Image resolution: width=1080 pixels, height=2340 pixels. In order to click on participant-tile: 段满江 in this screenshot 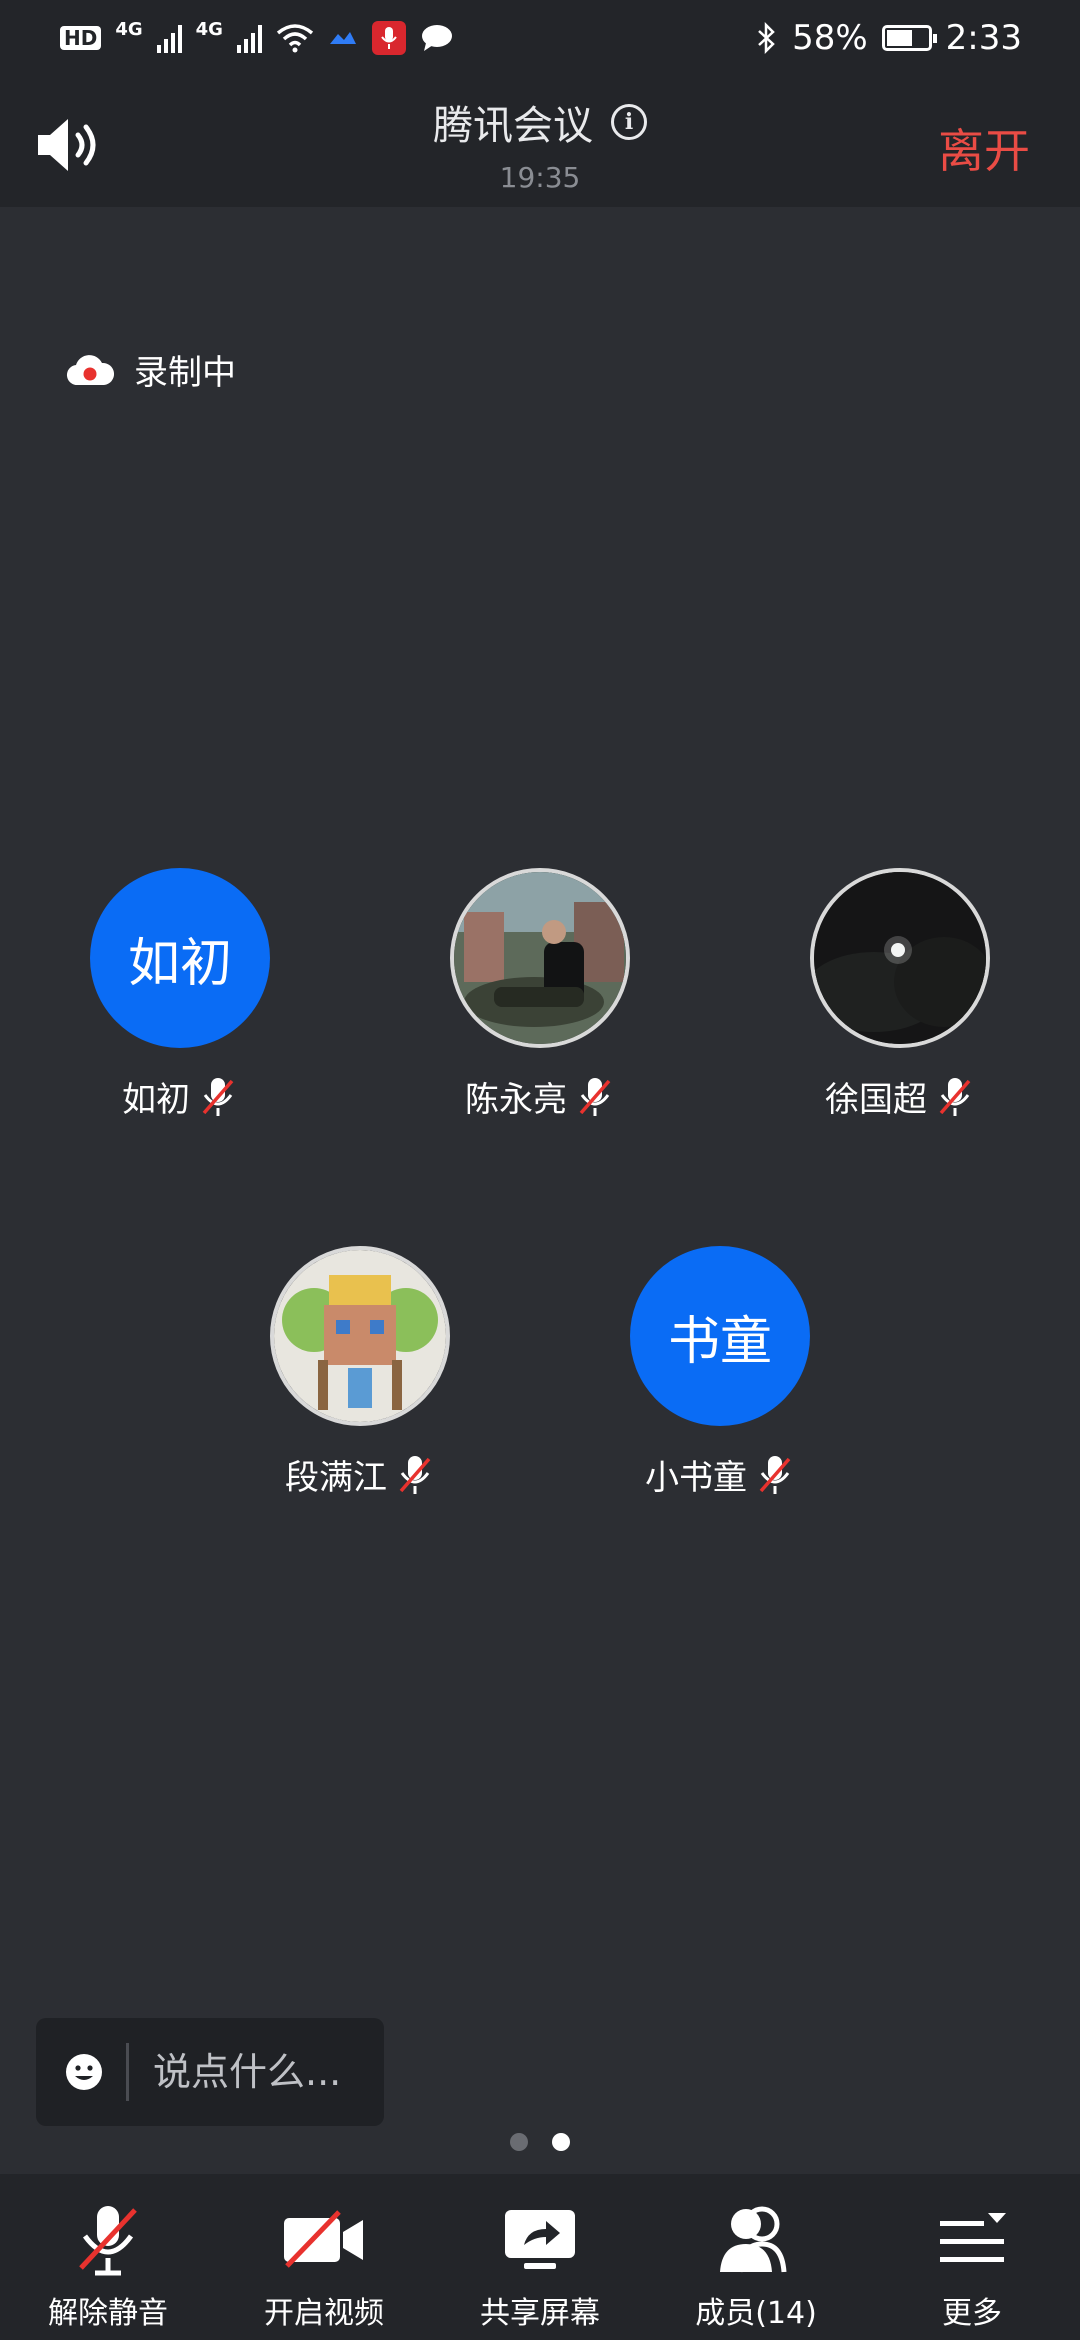, I will do `click(360, 1372)`.